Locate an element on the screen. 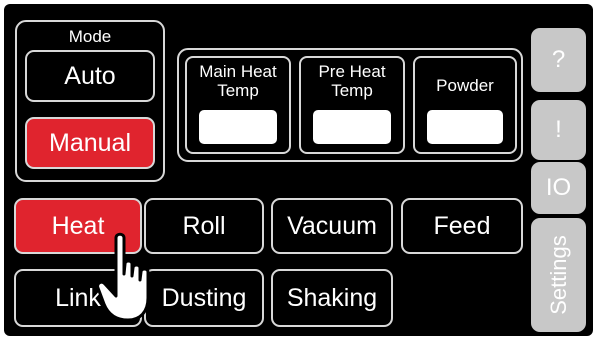 Image resolution: width=599 pixels, height=341 pixels. powder-readout: Powder is located at coordinates (465, 105).